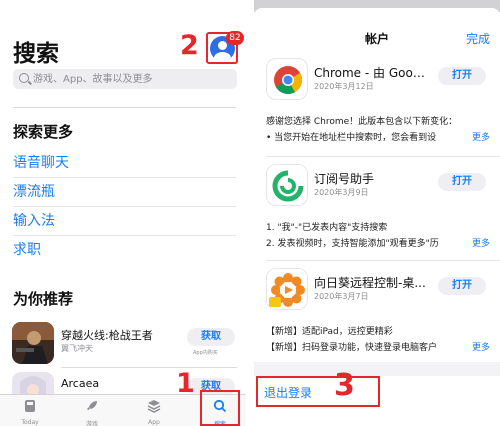 The height and width of the screenshot is (426, 500). Describe the element at coordinates (43, 132) in the screenshot. I see `explore-section-title: 探索更多` at that location.